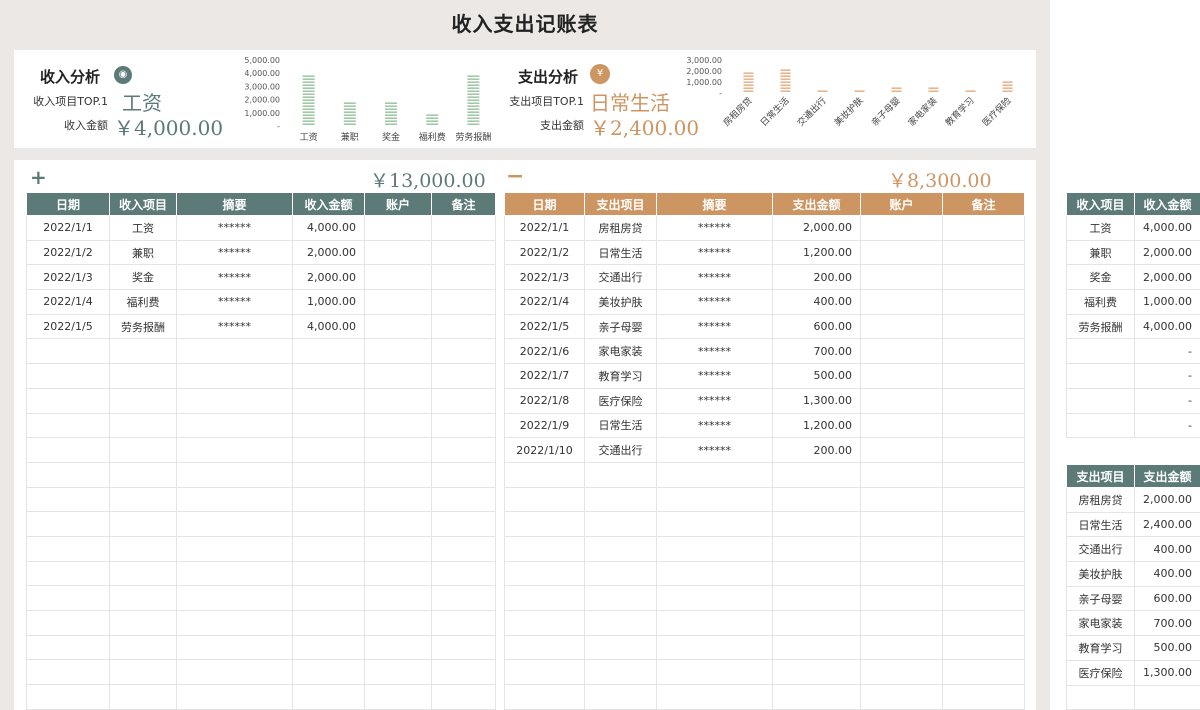 The height and width of the screenshot is (710, 1200). I want to click on expense-table-column-header: 支出项目, so click(620, 204).